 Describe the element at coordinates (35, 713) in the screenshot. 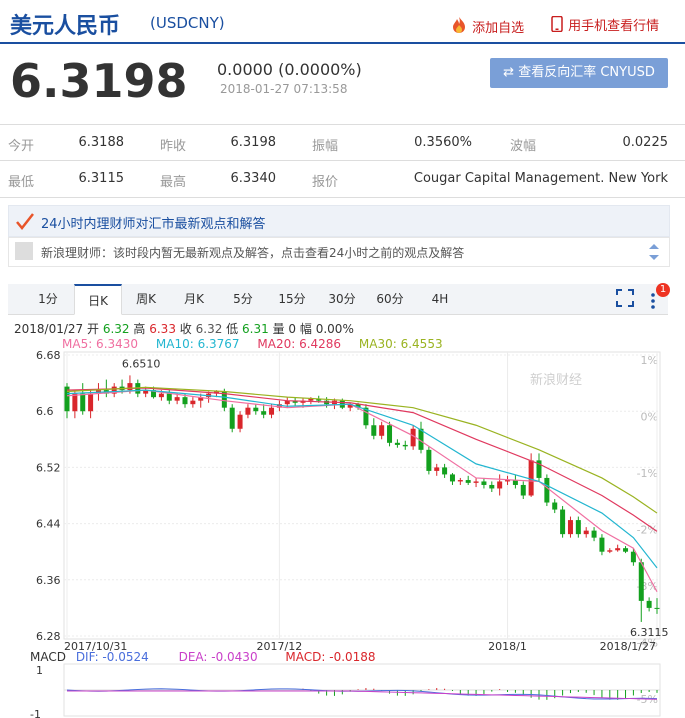

I see `macd-y-tick: -1` at that location.